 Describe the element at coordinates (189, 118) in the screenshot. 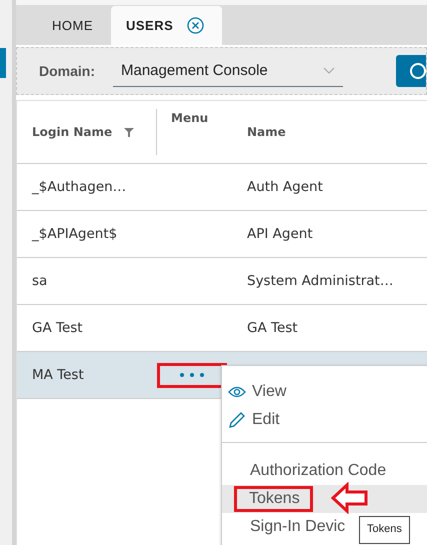

I see `column-header: Menu` at that location.